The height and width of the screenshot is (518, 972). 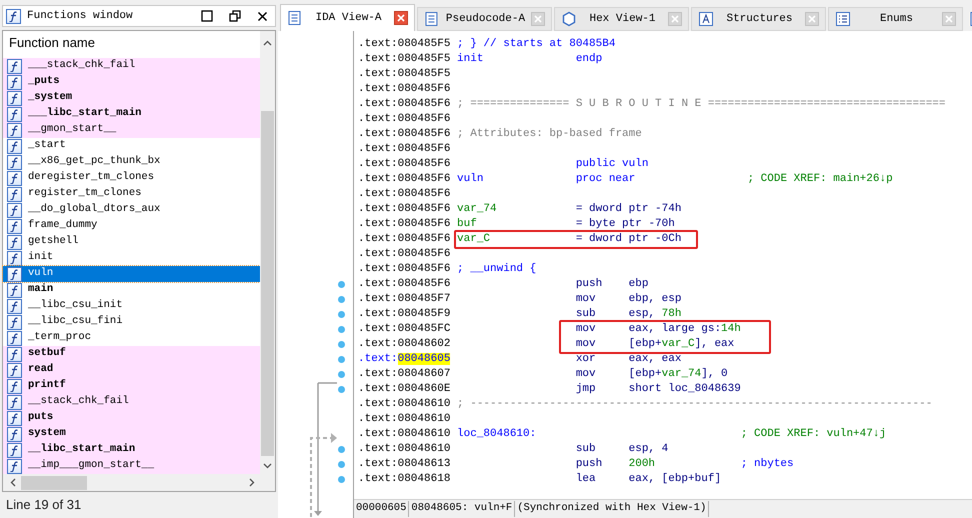 What do you see at coordinates (131, 274) in the screenshot?
I see `function-row: vuln` at bounding box center [131, 274].